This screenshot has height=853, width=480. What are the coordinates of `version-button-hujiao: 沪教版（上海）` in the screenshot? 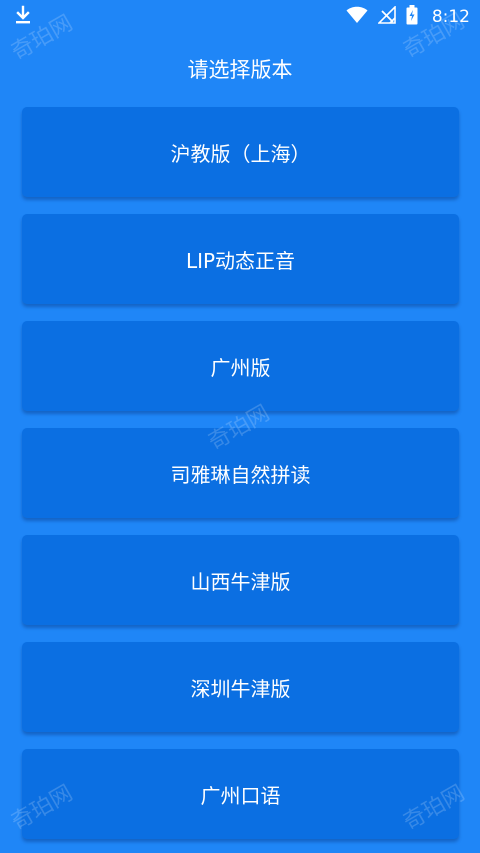 It's located at (240, 152).